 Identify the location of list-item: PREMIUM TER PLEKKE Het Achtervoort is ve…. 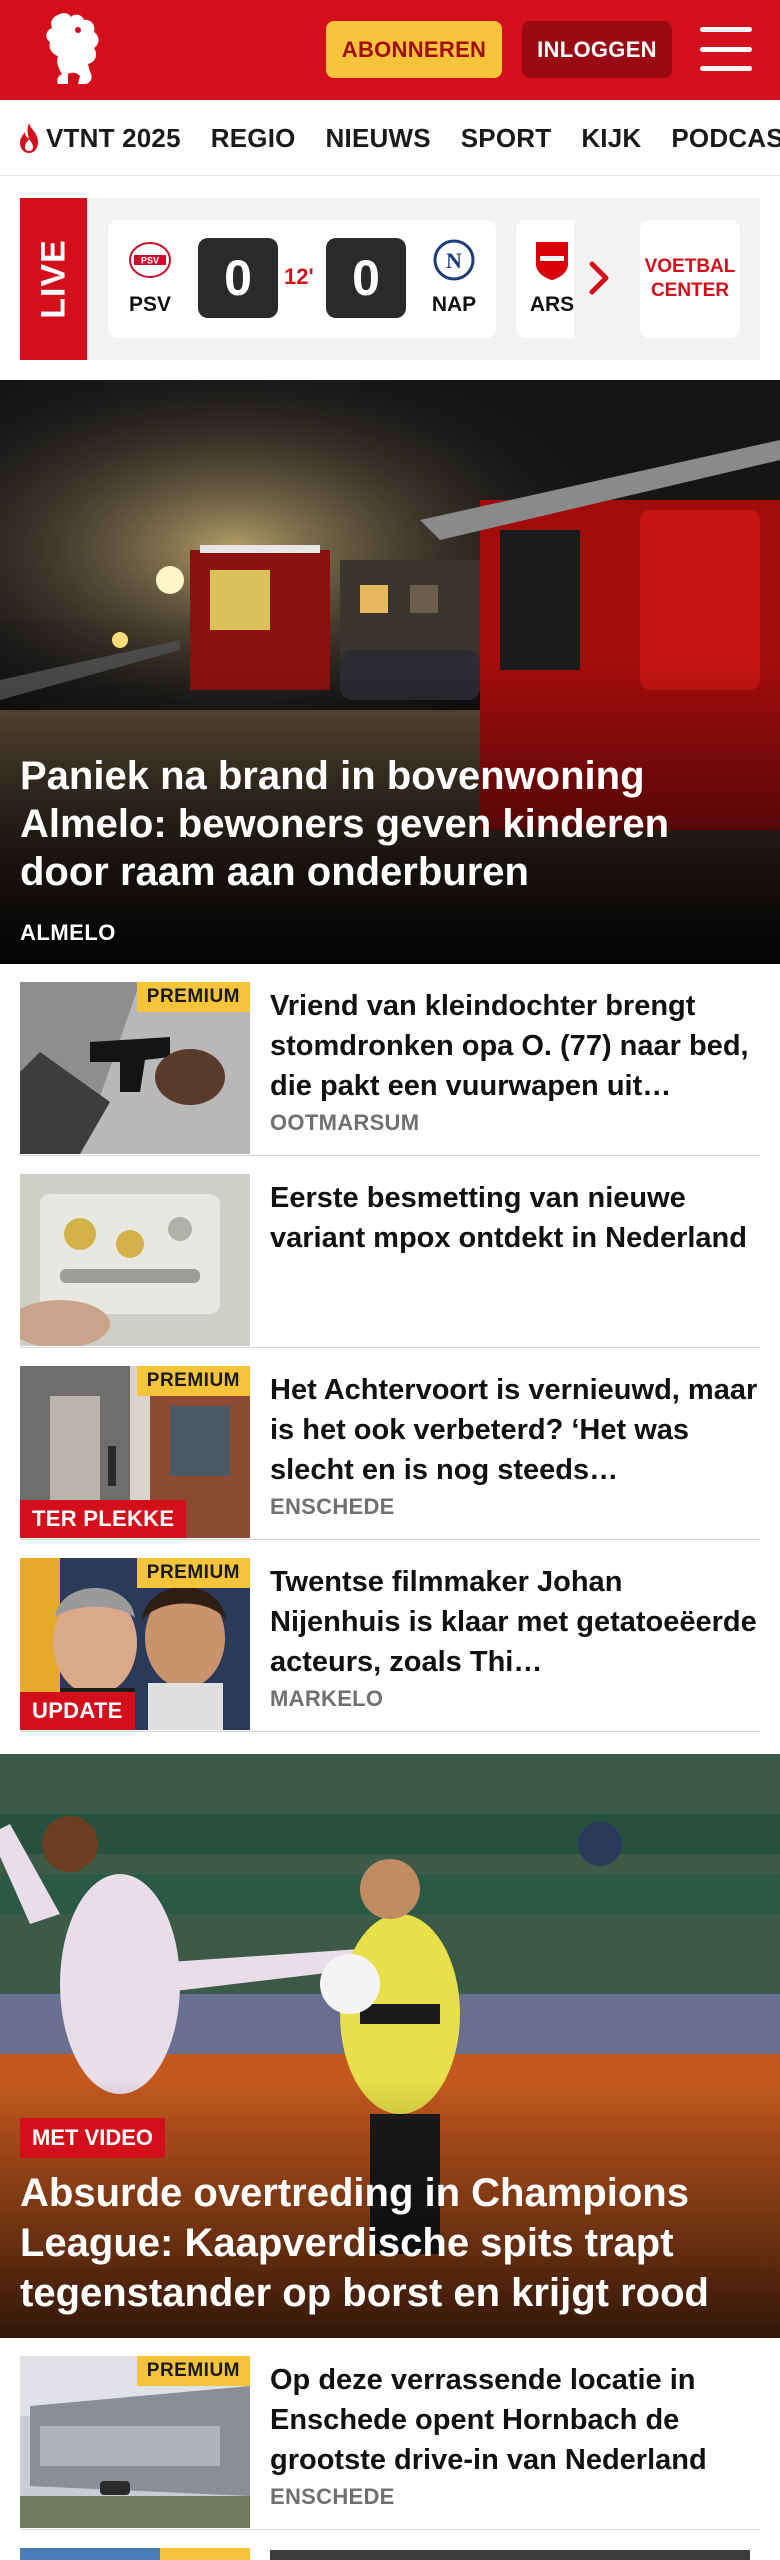
(390, 1444).